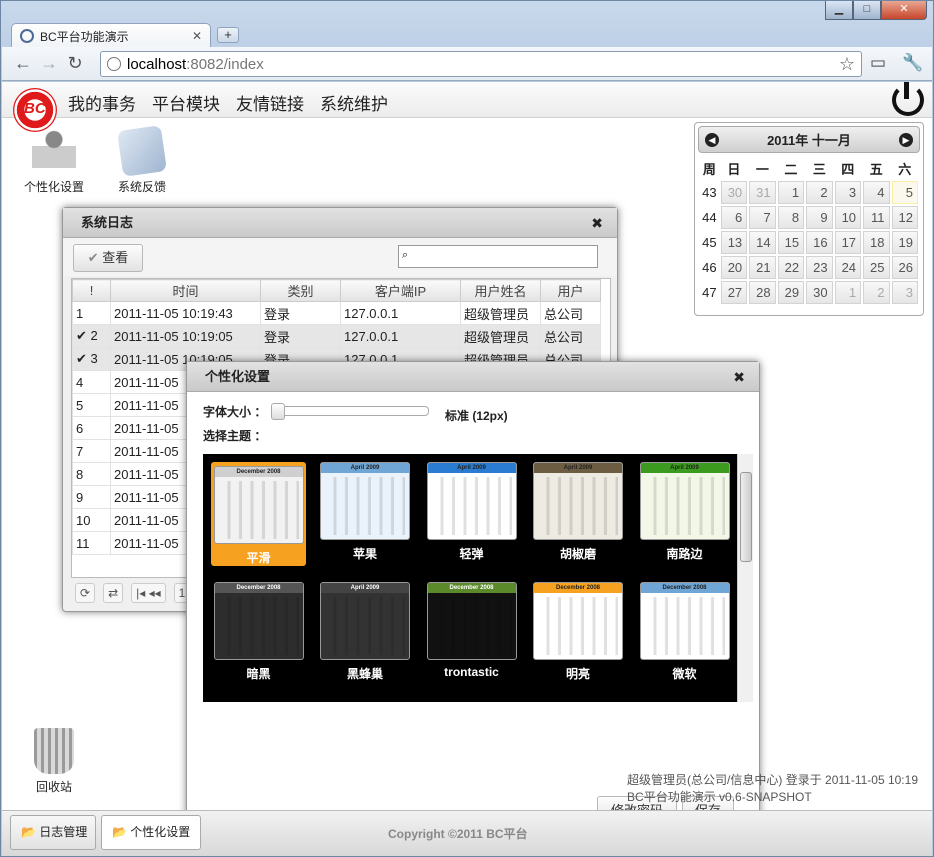 This screenshot has height=857, width=934. I want to click on trash-icon, so click(54, 751).